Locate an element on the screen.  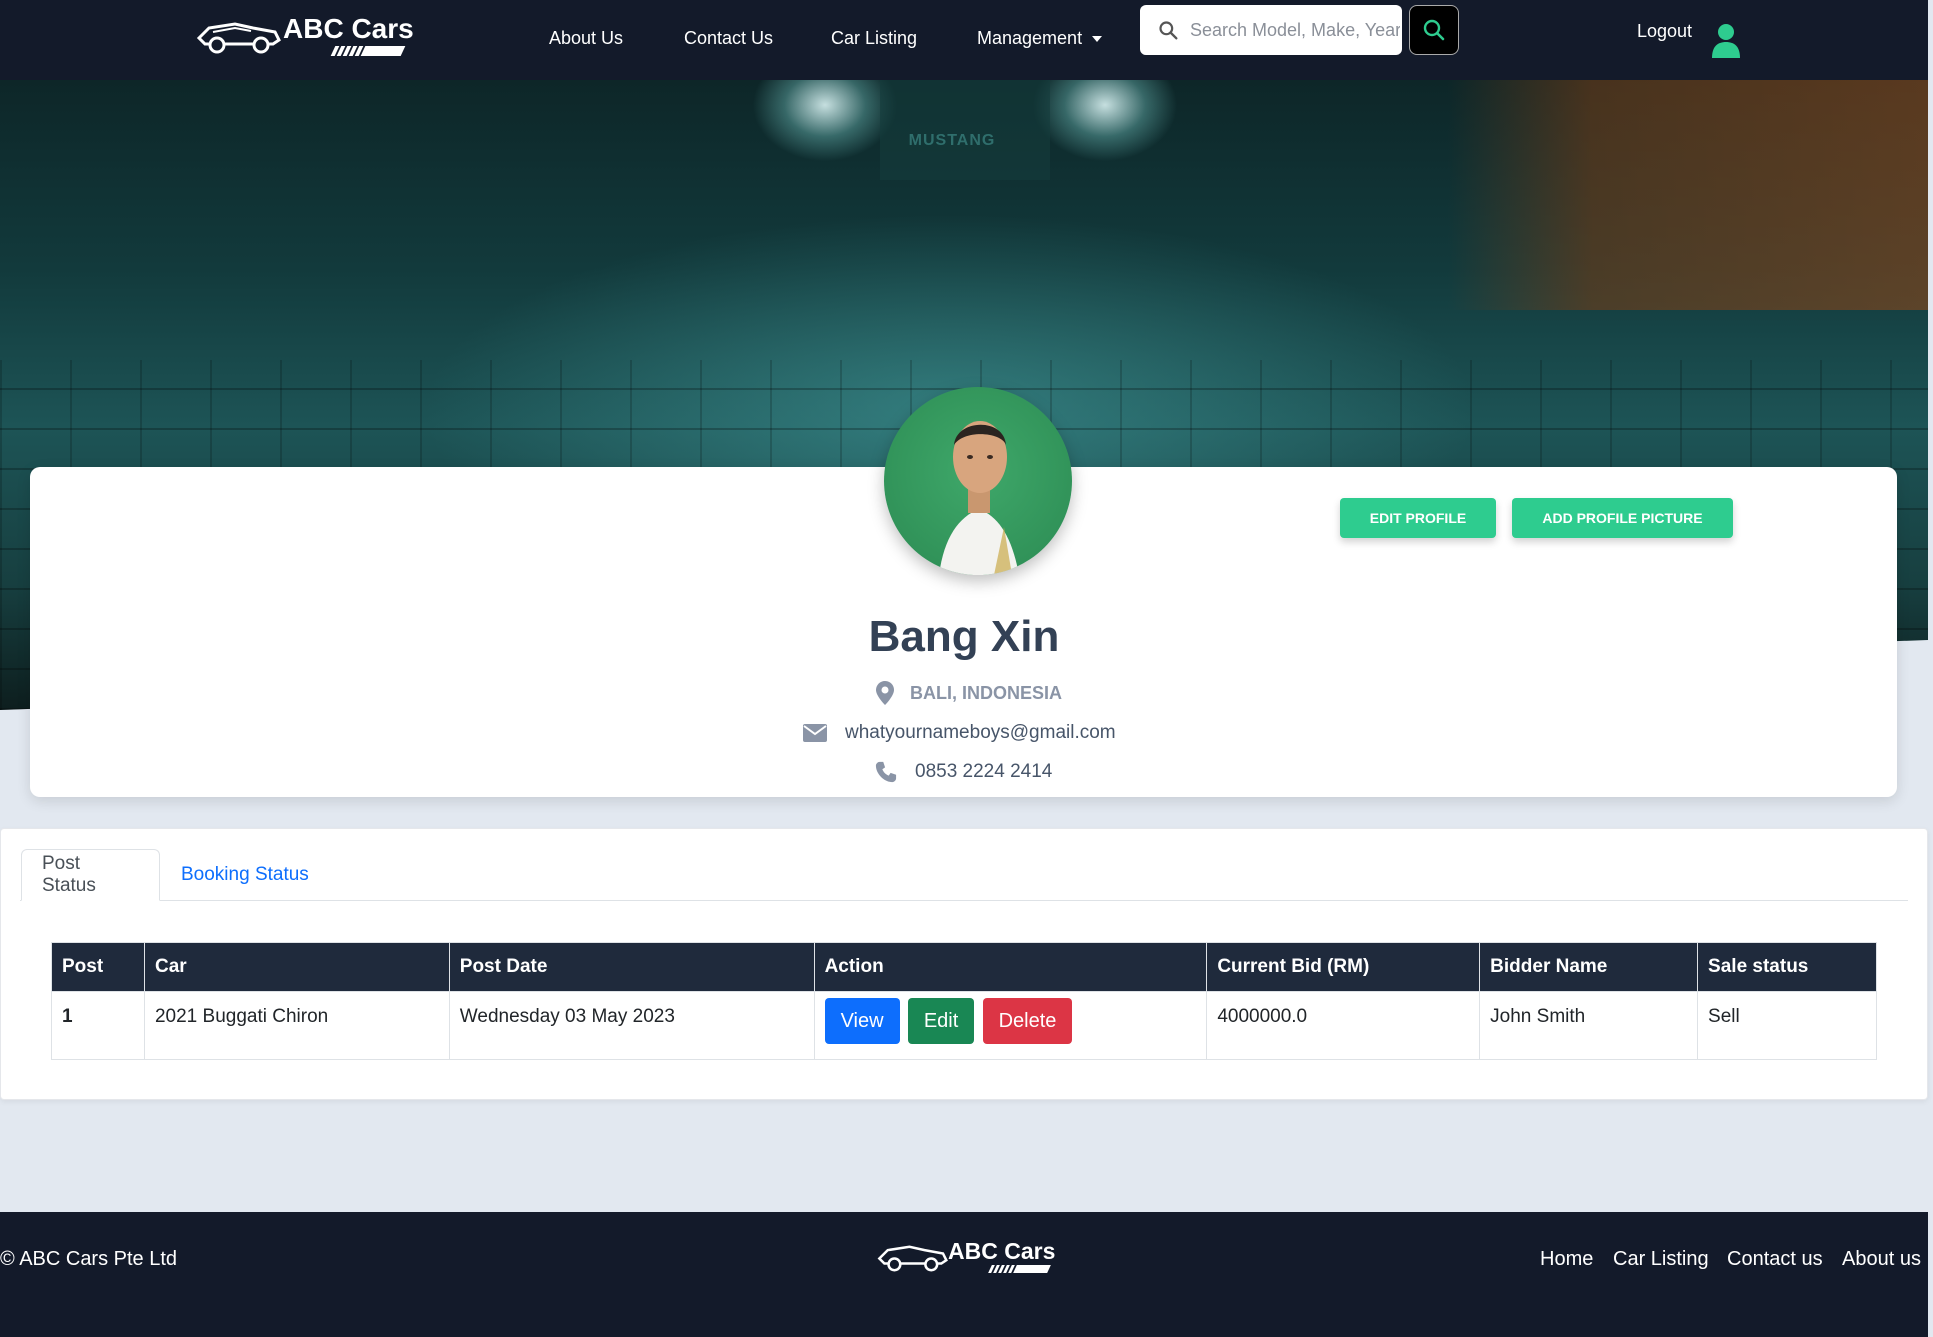
phone-icon is located at coordinates (886, 772).